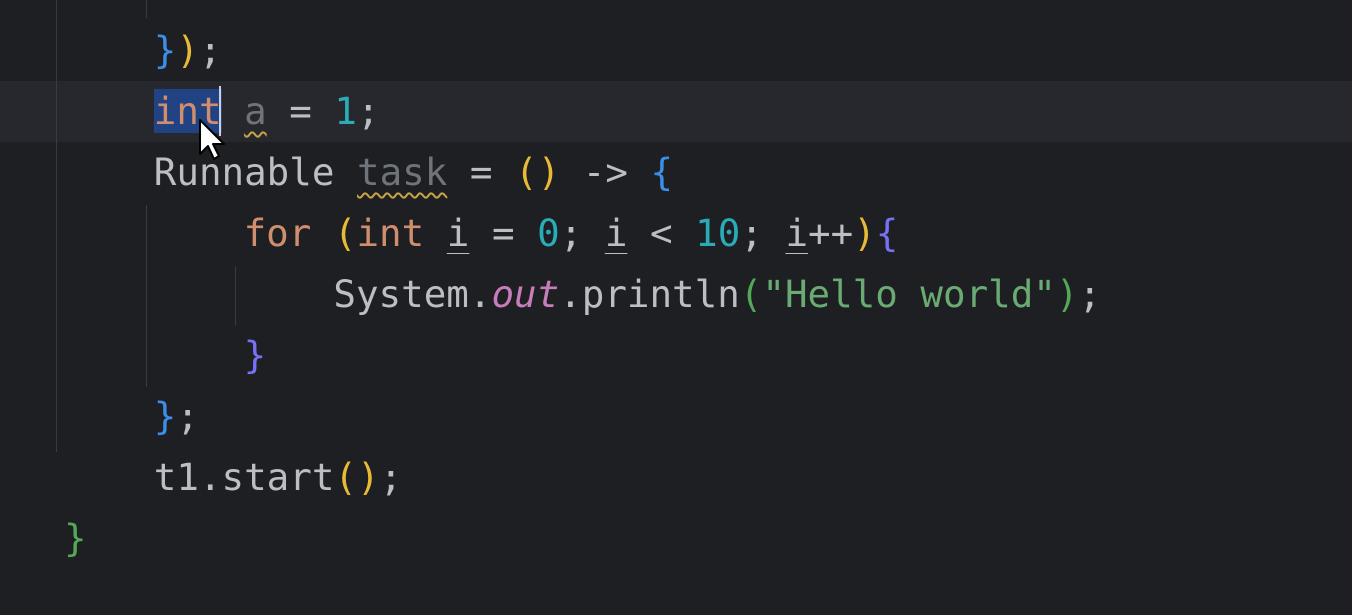  Describe the element at coordinates (235, 296) in the screenshot. I see `indent-guide-for` at that location.